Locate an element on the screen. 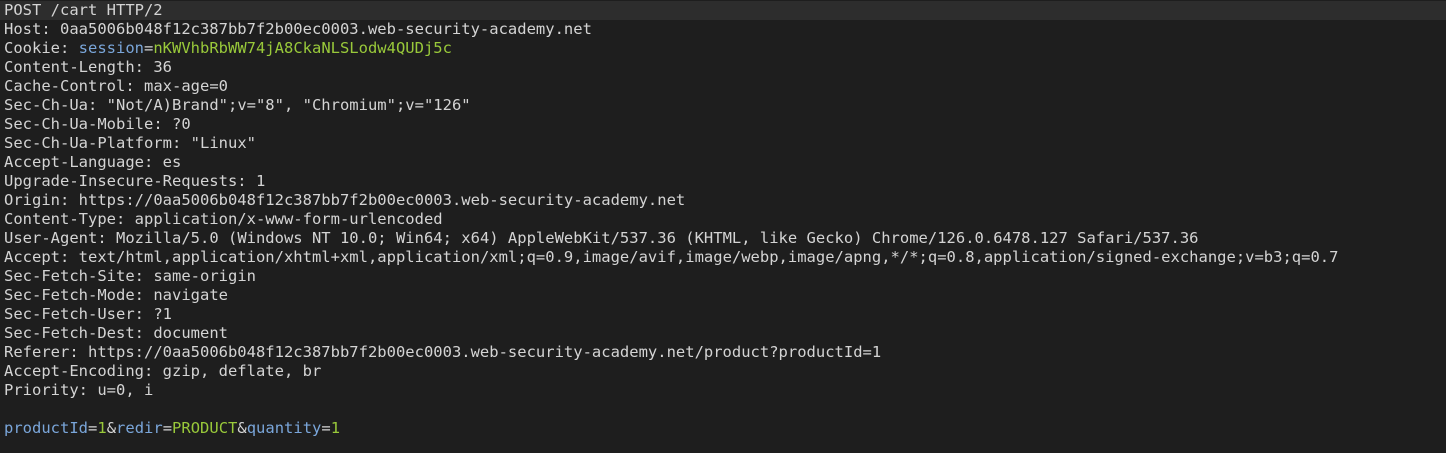 This screenshot has width=1446, height=453. header-name: Cookie is located at coordinates (32, 48).